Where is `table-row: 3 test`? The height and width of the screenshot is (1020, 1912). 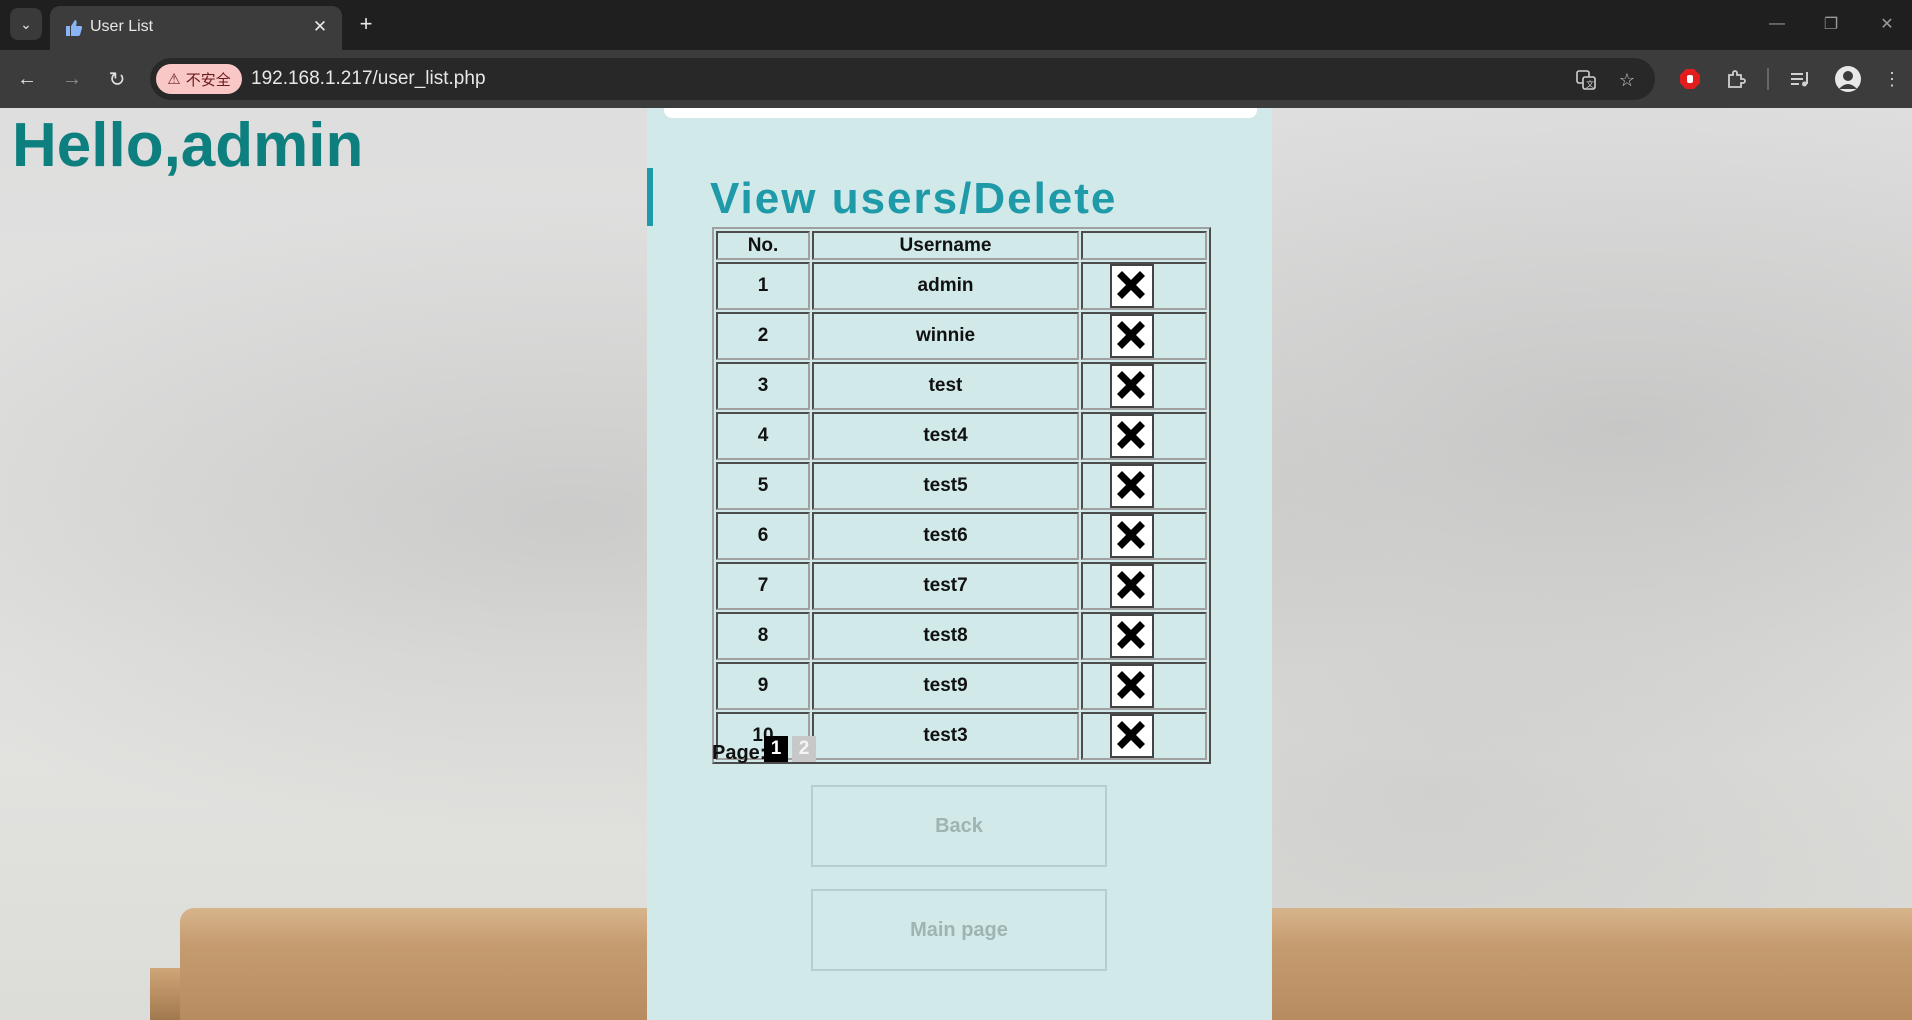
table-row: 3 test is located at coordinates (961, 386).